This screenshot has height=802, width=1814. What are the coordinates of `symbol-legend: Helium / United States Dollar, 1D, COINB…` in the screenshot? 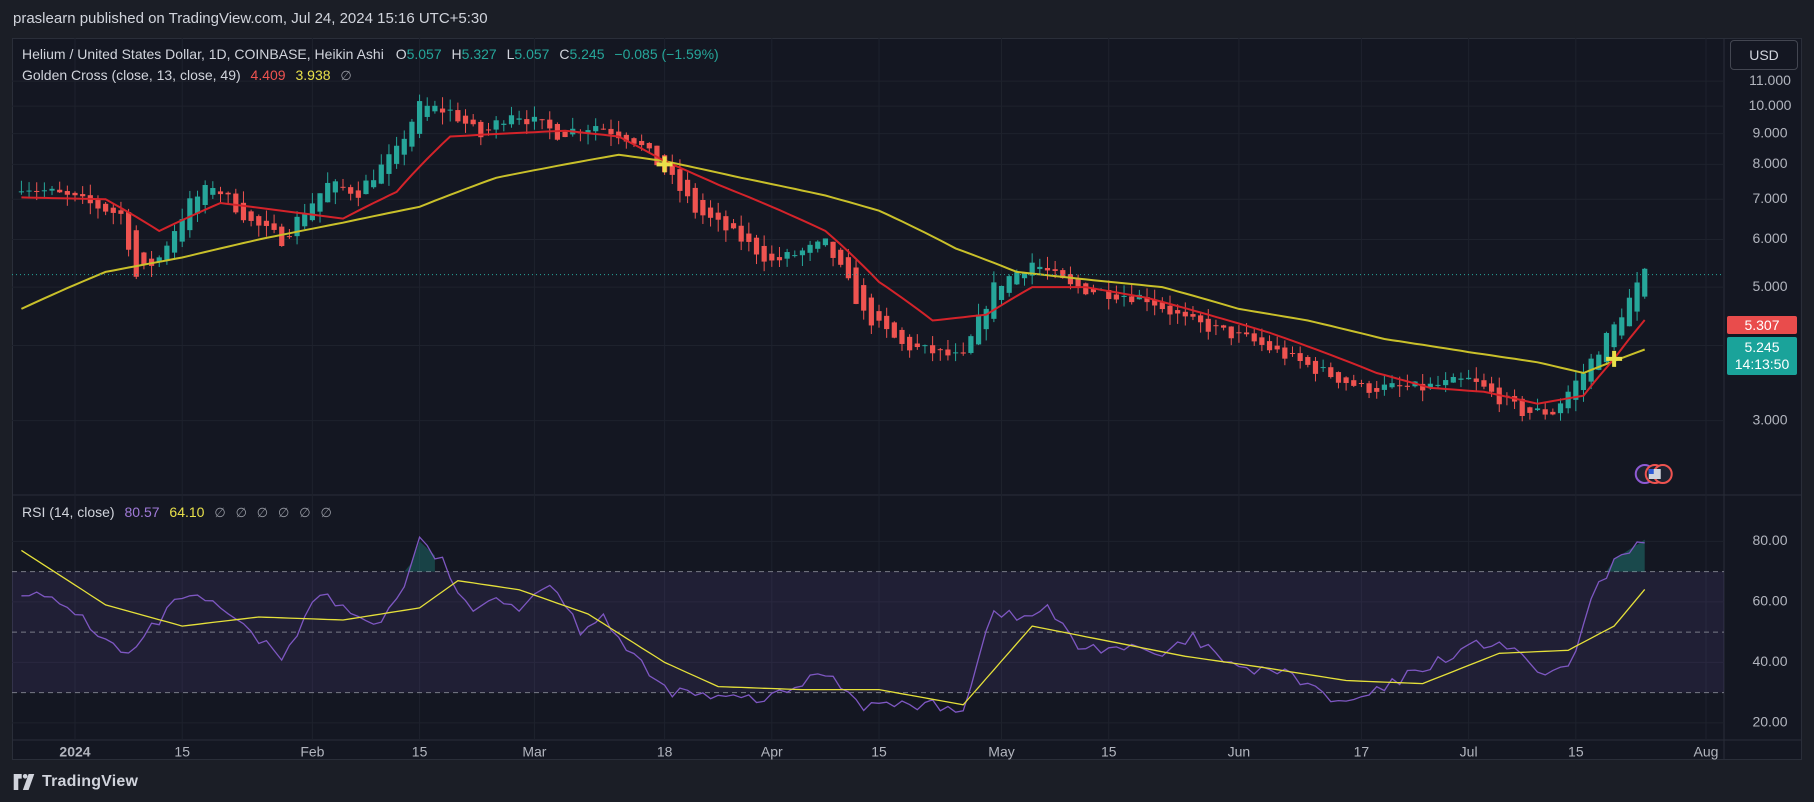 It's located at (370, 54).